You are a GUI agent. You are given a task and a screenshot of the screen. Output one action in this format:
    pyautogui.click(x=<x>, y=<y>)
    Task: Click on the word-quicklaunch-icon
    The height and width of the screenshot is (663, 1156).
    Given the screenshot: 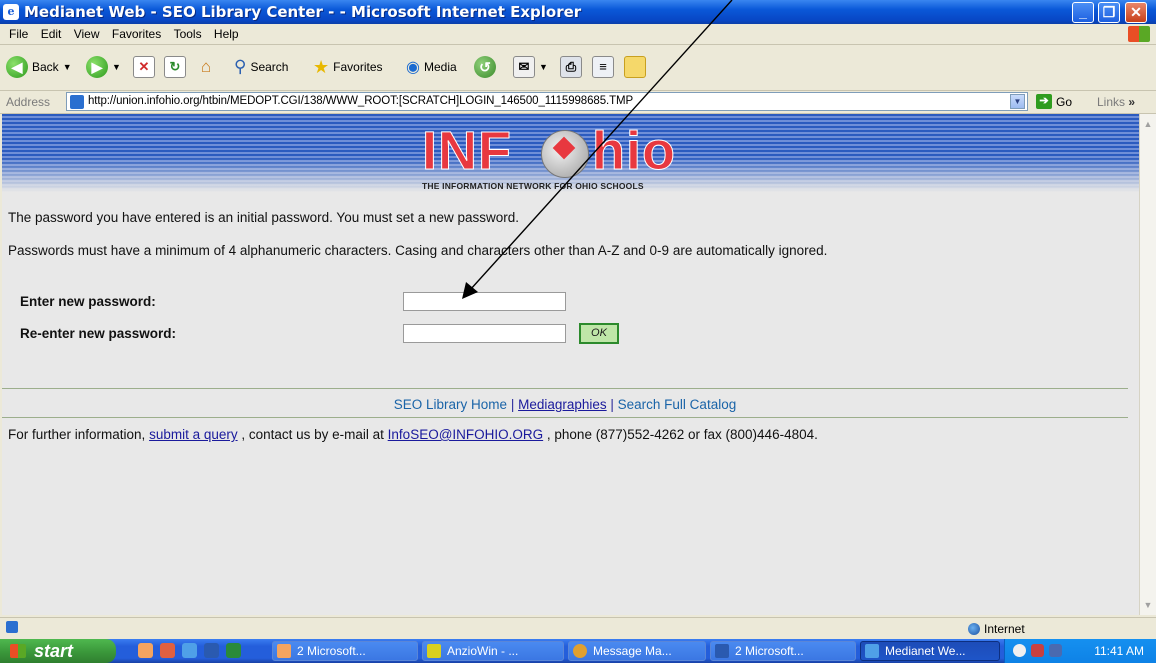 What is the action you would take?
    pyautogui.click(x=211, y=650)
    